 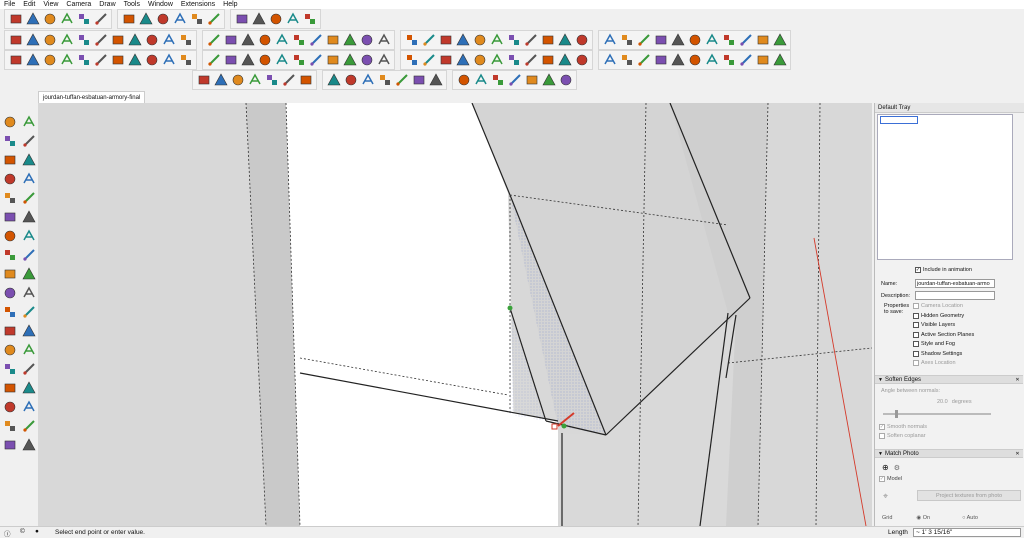 I want to click on scene-thumbnail, so click(x=899, y=120).